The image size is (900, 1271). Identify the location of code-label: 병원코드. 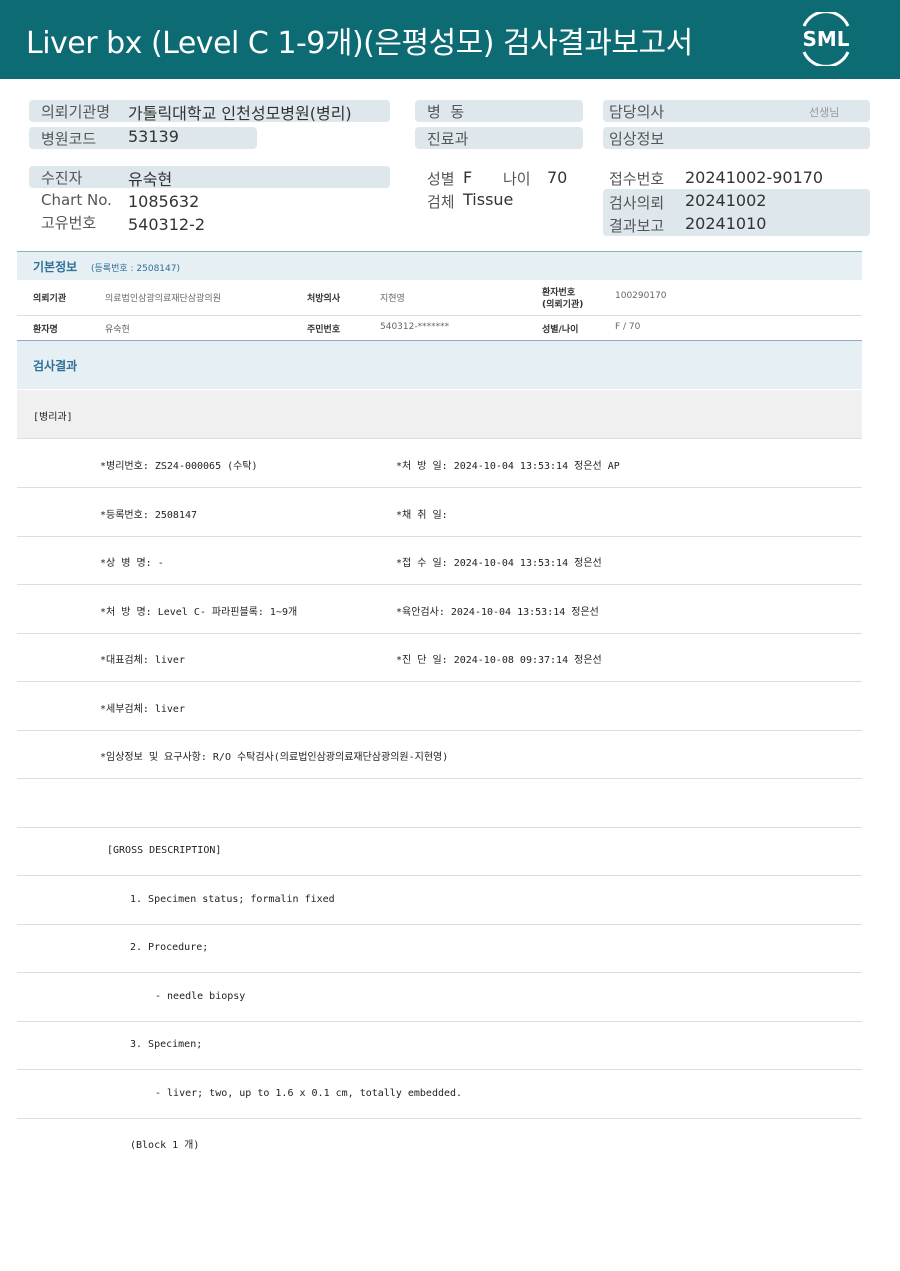
(69, 139).